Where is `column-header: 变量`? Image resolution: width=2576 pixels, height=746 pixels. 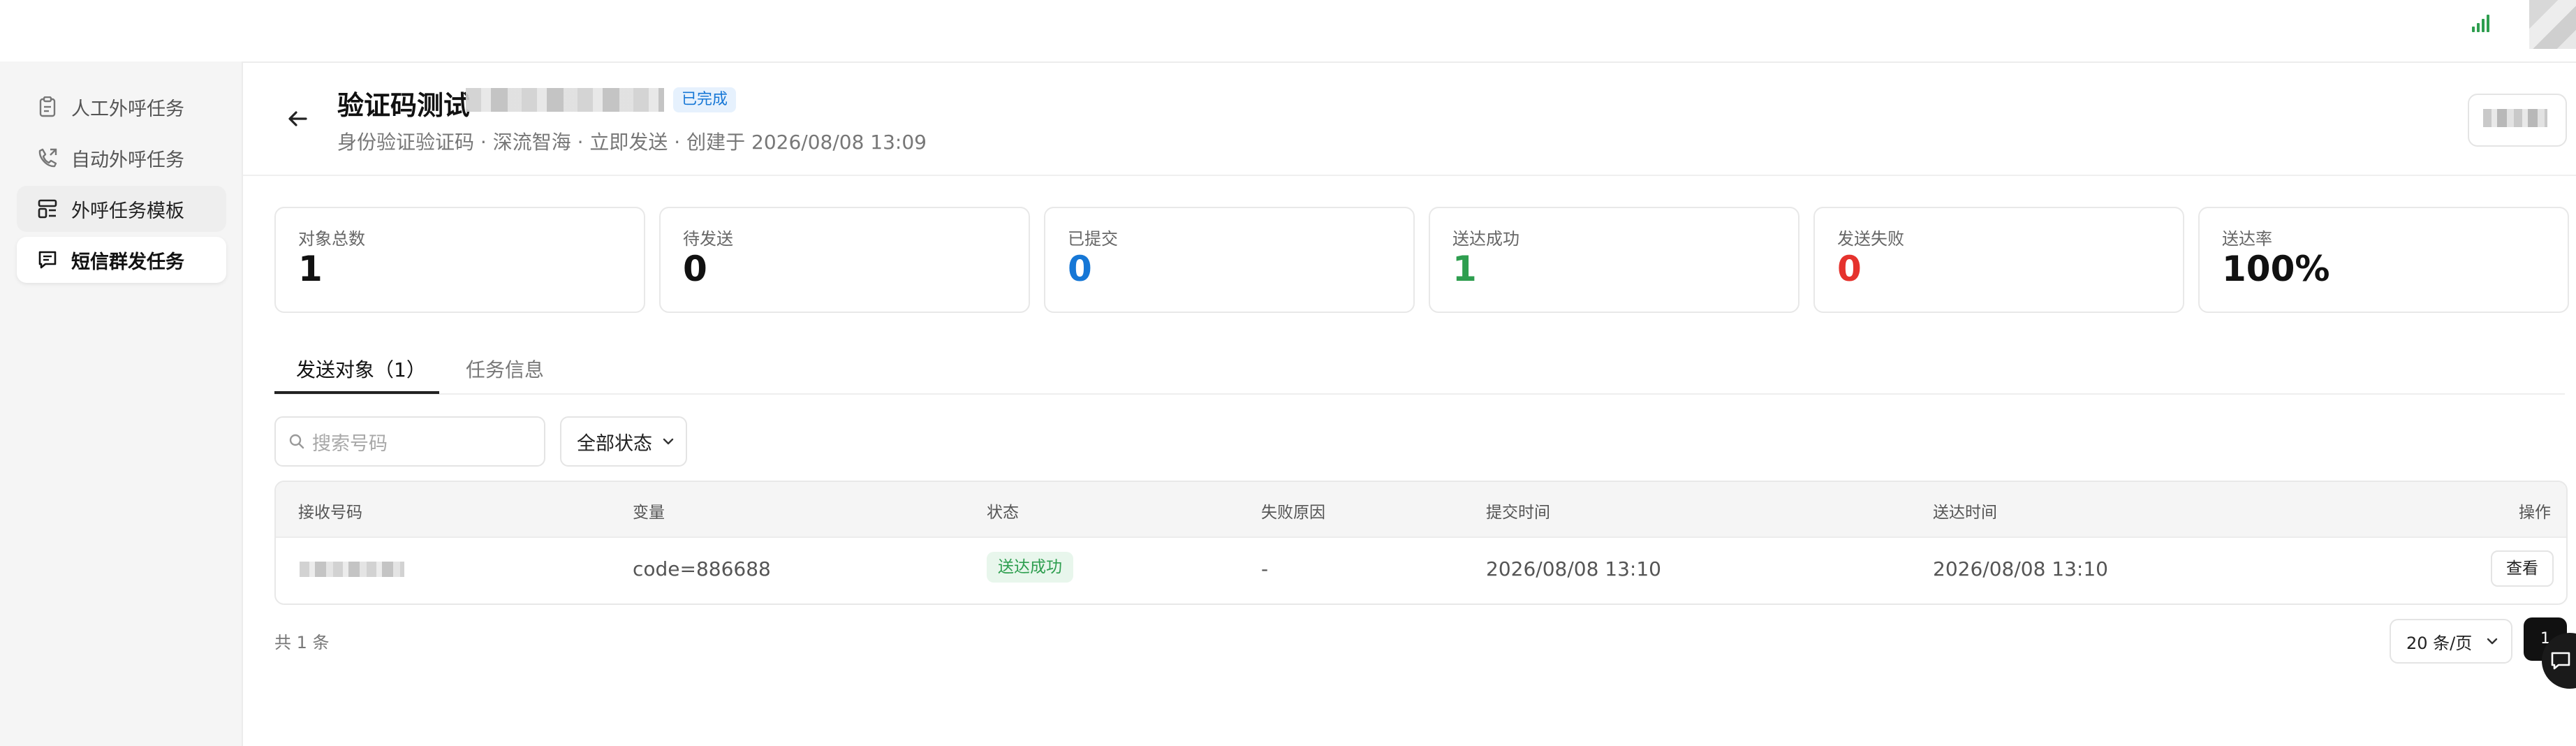
column-header: 变量 is located at coordinates (649, 513).